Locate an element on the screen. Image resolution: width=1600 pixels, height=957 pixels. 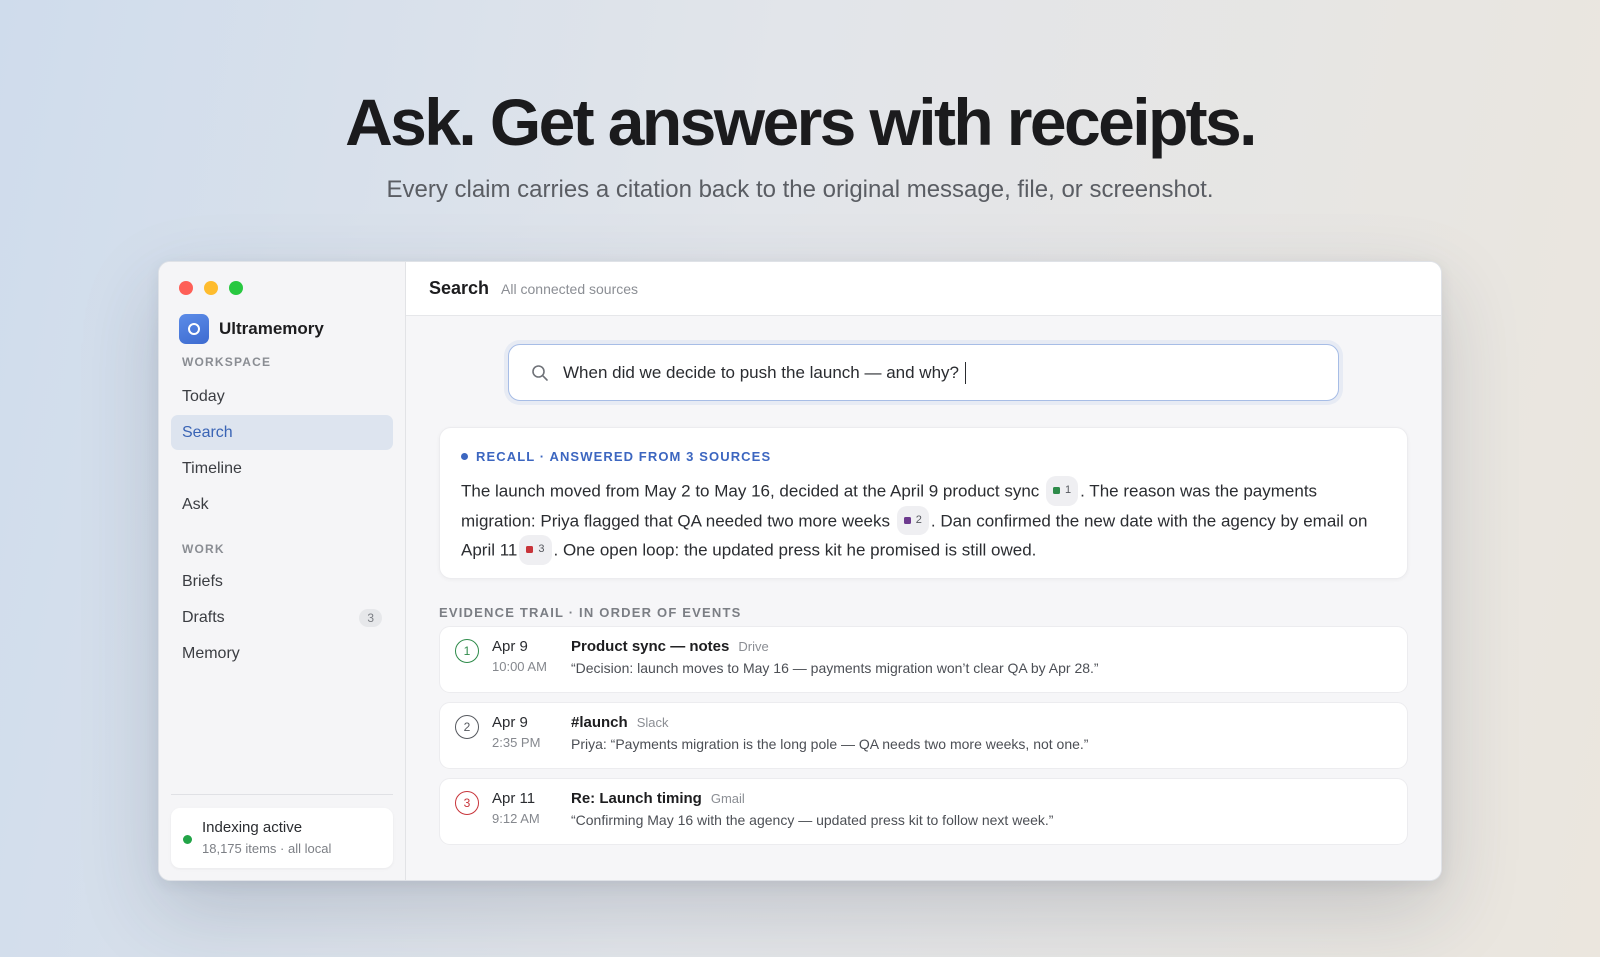
evidence-header: #launch Slack is located at coordinates (619, 722).